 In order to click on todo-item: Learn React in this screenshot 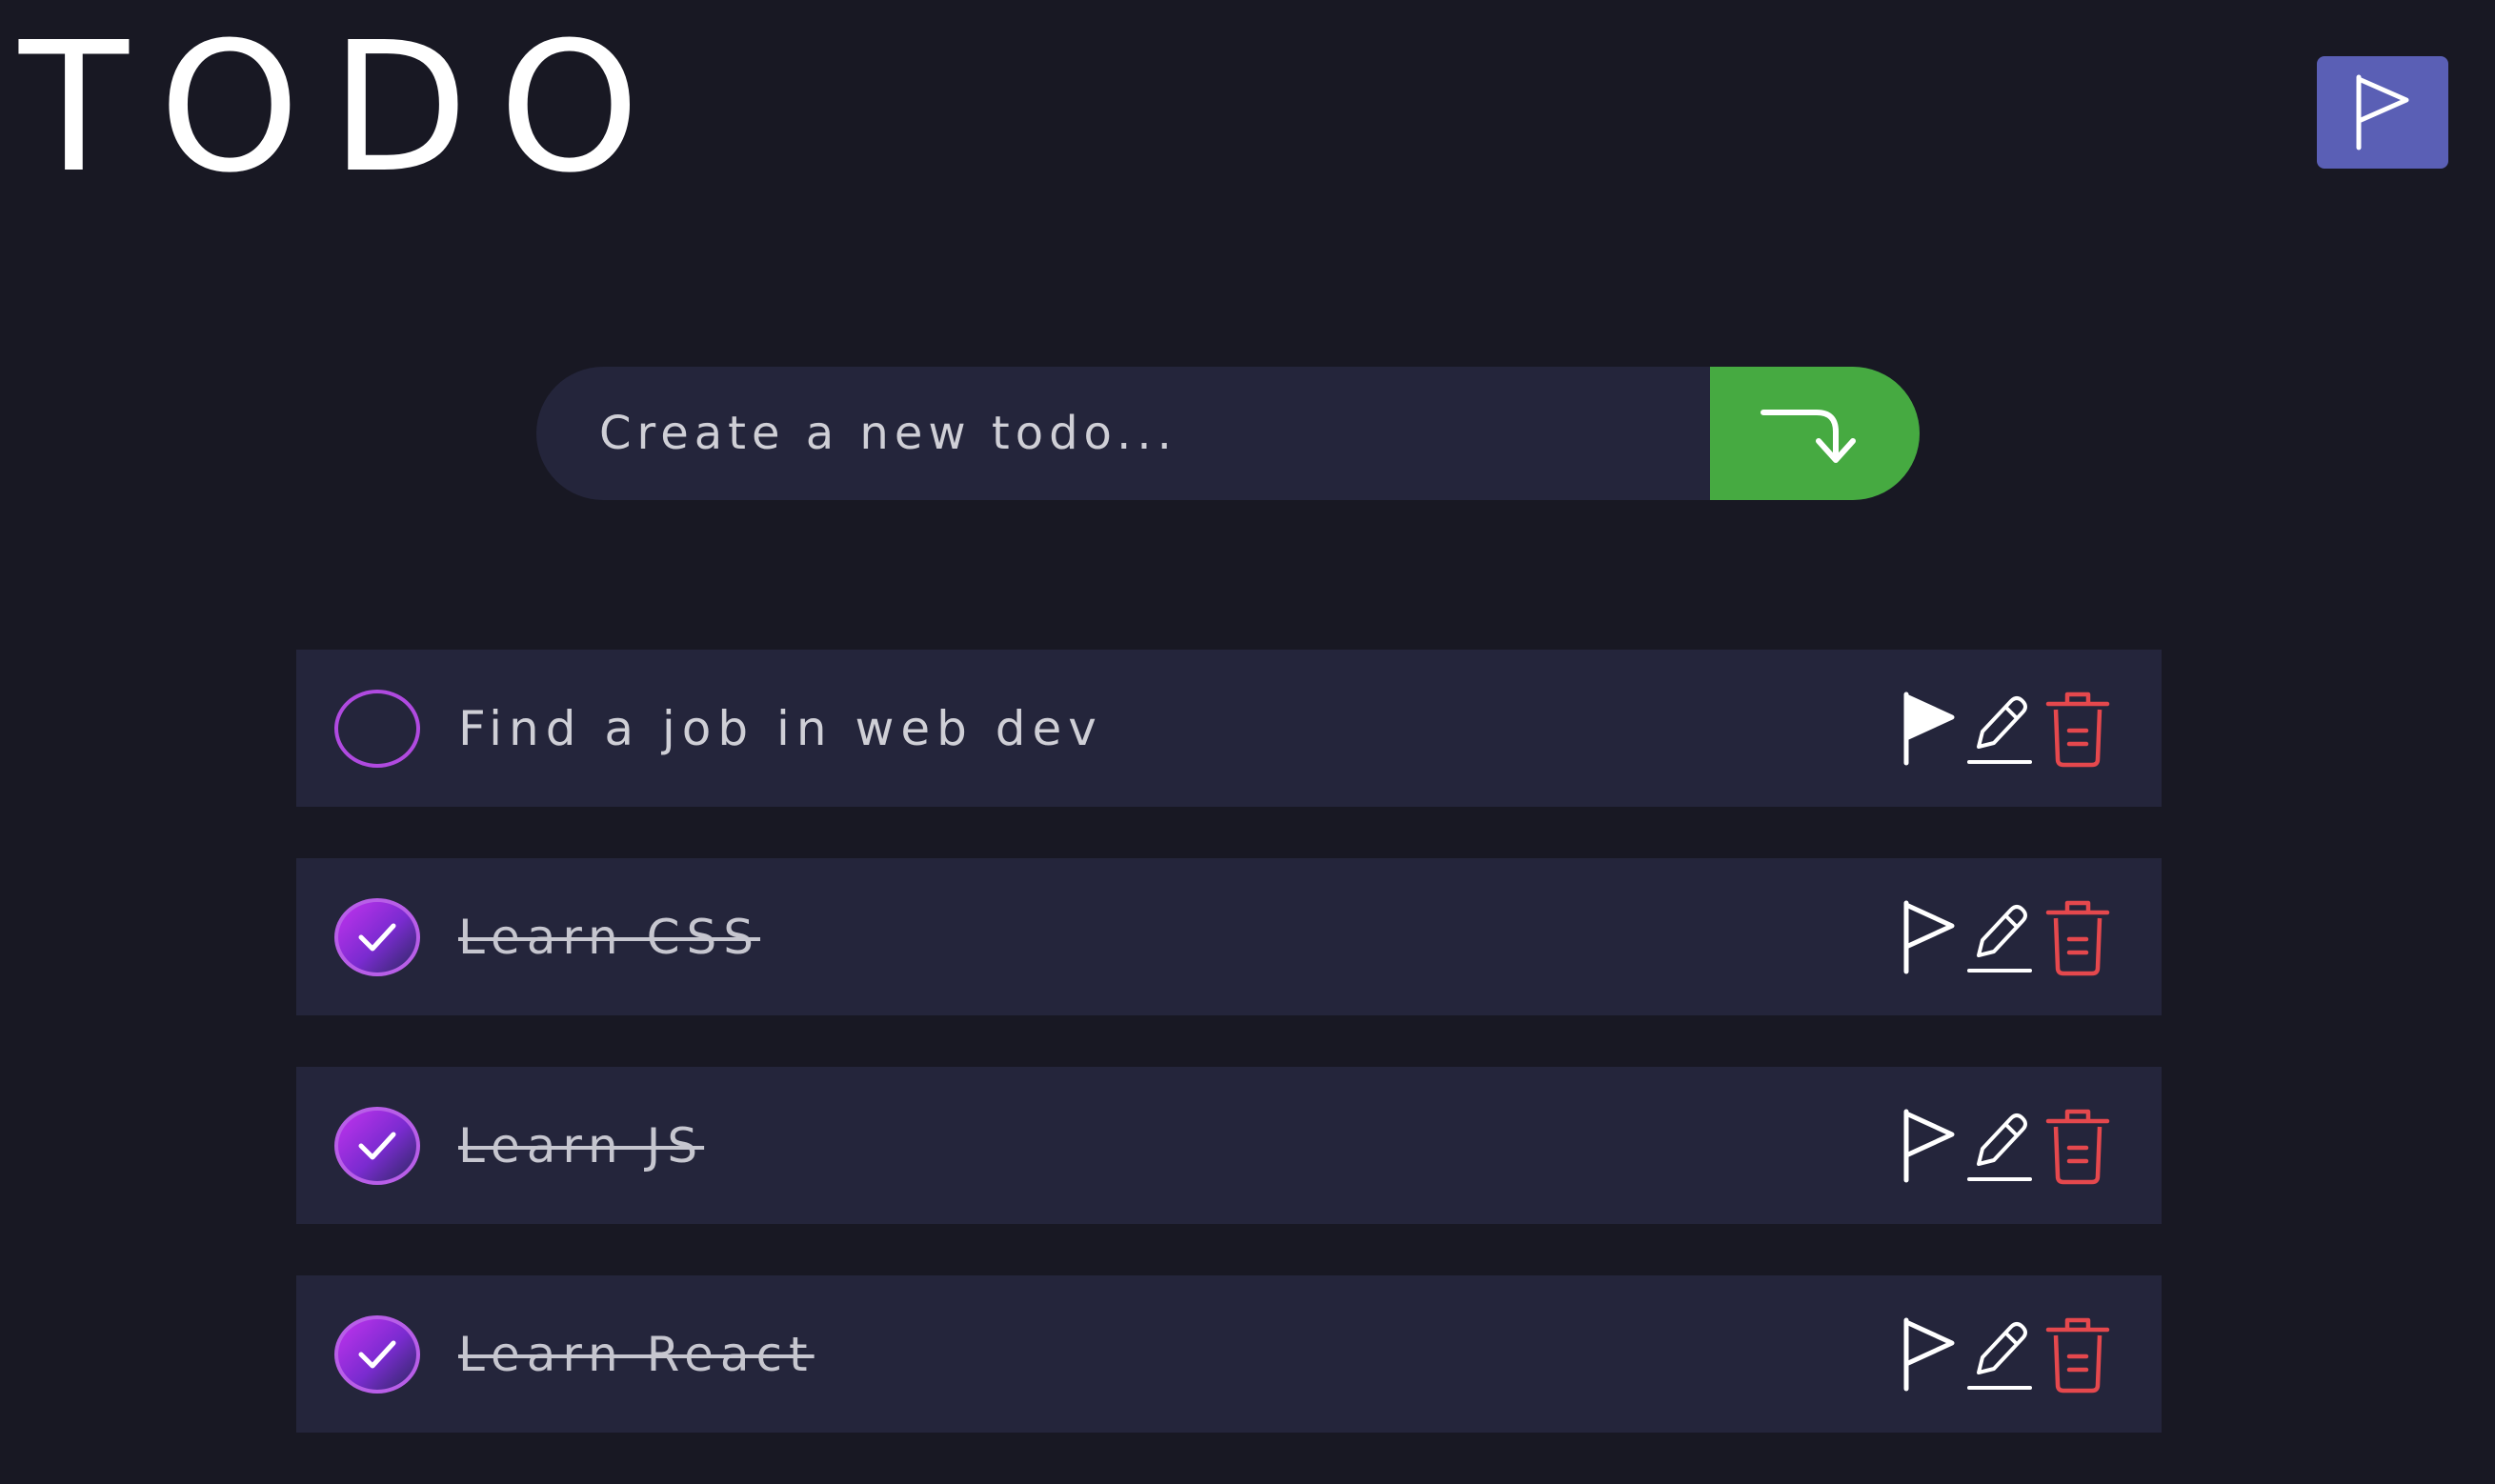, I will do `click(1229, 1354)`.